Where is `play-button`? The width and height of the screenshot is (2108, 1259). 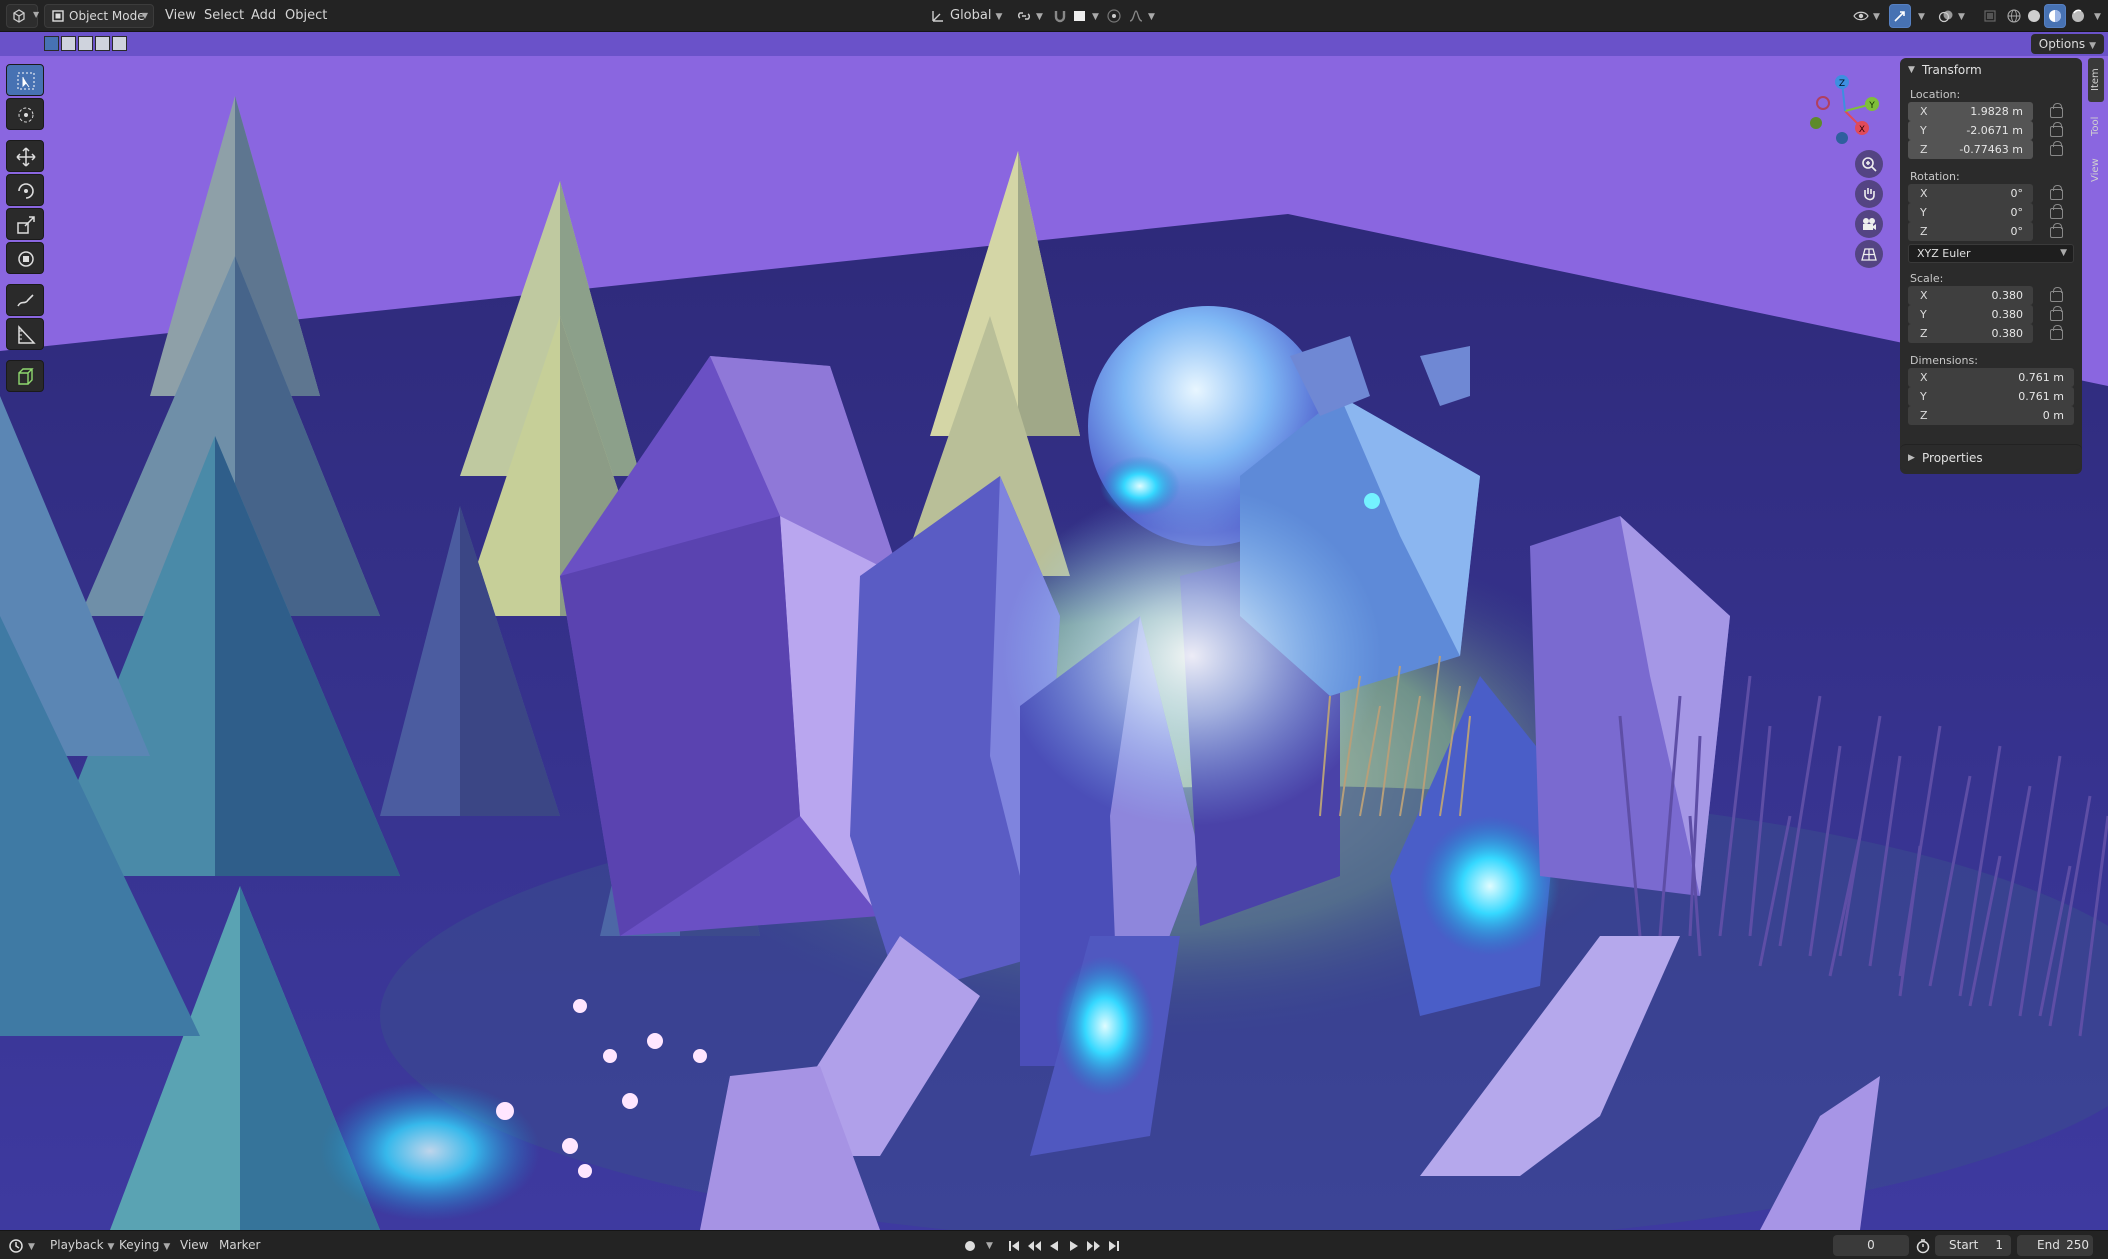
play-button is located at coordinates (1074, 1246).